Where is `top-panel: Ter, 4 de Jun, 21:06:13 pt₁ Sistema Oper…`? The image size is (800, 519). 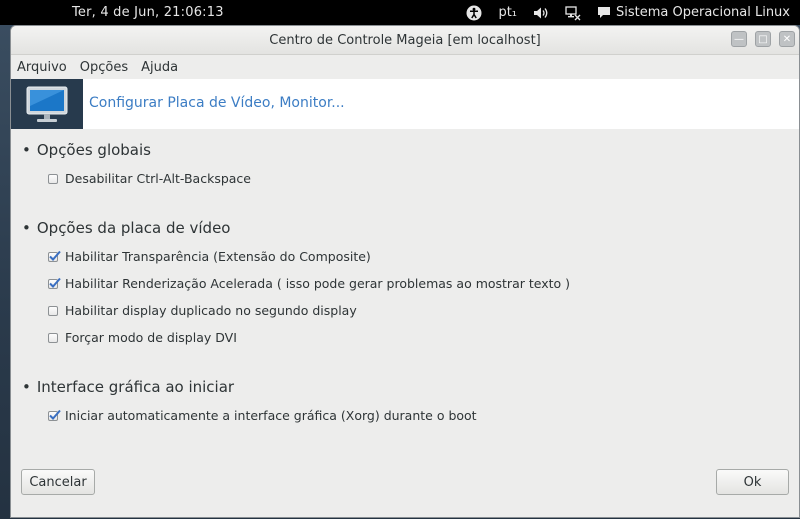 top-panel: Ter, 4 de Jun, 21:06:13 pt₁ Sistema Oper… is located at coordinates (400, 12).